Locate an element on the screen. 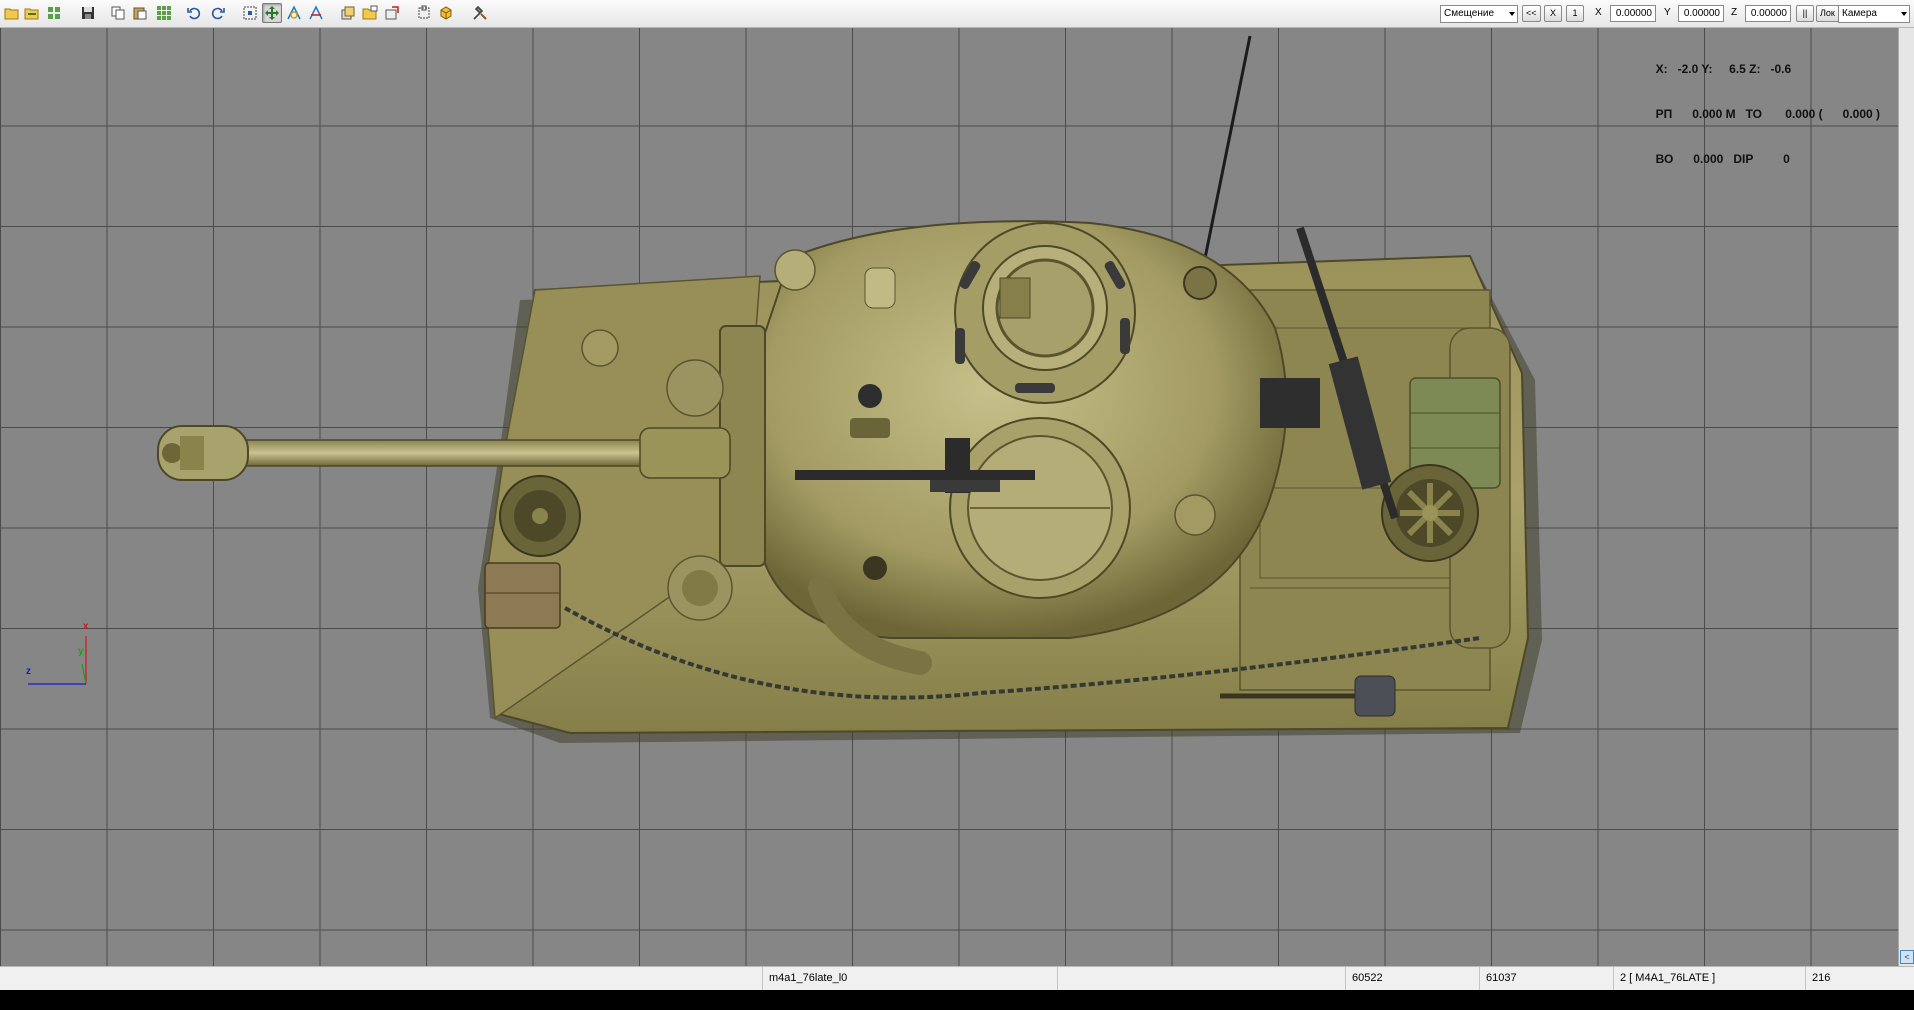 The height and width of the screenshot is (1010, 1914). undo-icon is located at coordinates (194, 13).